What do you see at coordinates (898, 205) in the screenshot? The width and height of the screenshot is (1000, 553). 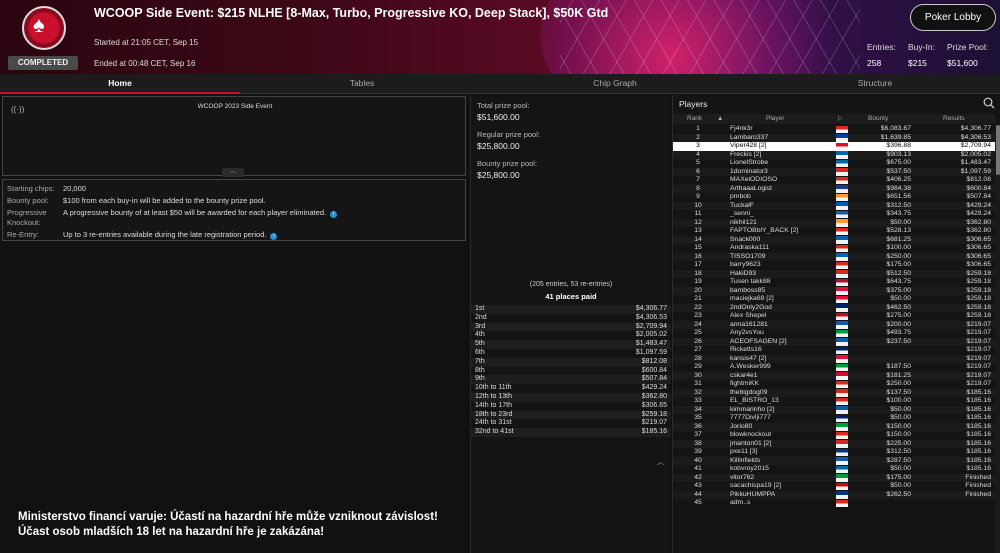 I see `player-bounty: $312.50` at bounding box center [898, 205].